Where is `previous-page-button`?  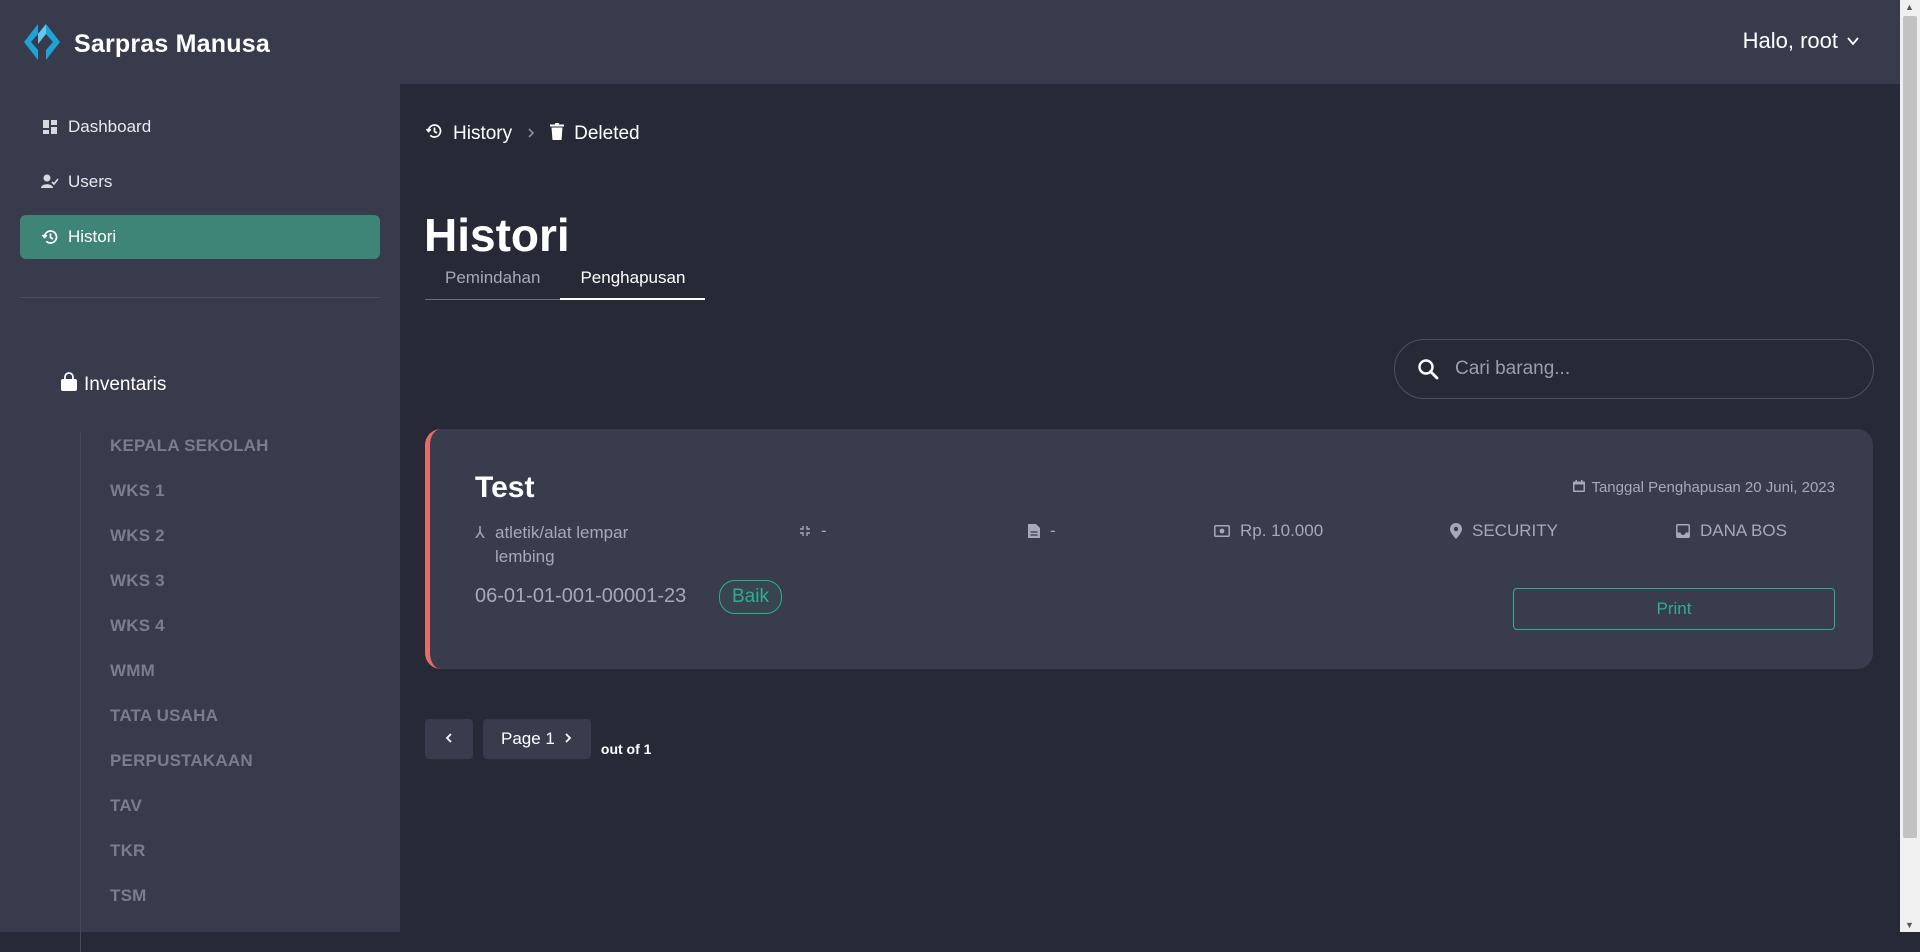
previous-page-button is located at coordinates (449, 739).